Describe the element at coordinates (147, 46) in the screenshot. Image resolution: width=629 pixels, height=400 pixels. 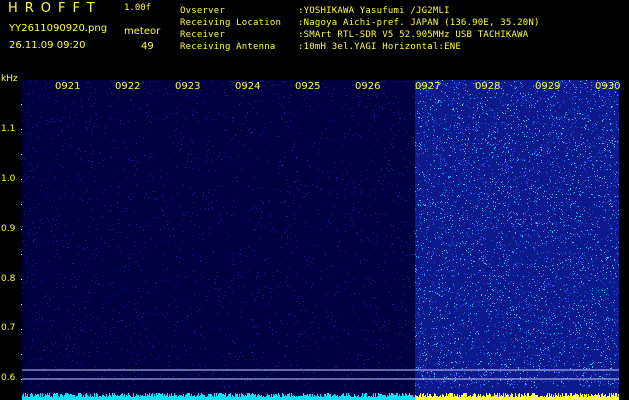
I see `meteor-count: 49` at that location.